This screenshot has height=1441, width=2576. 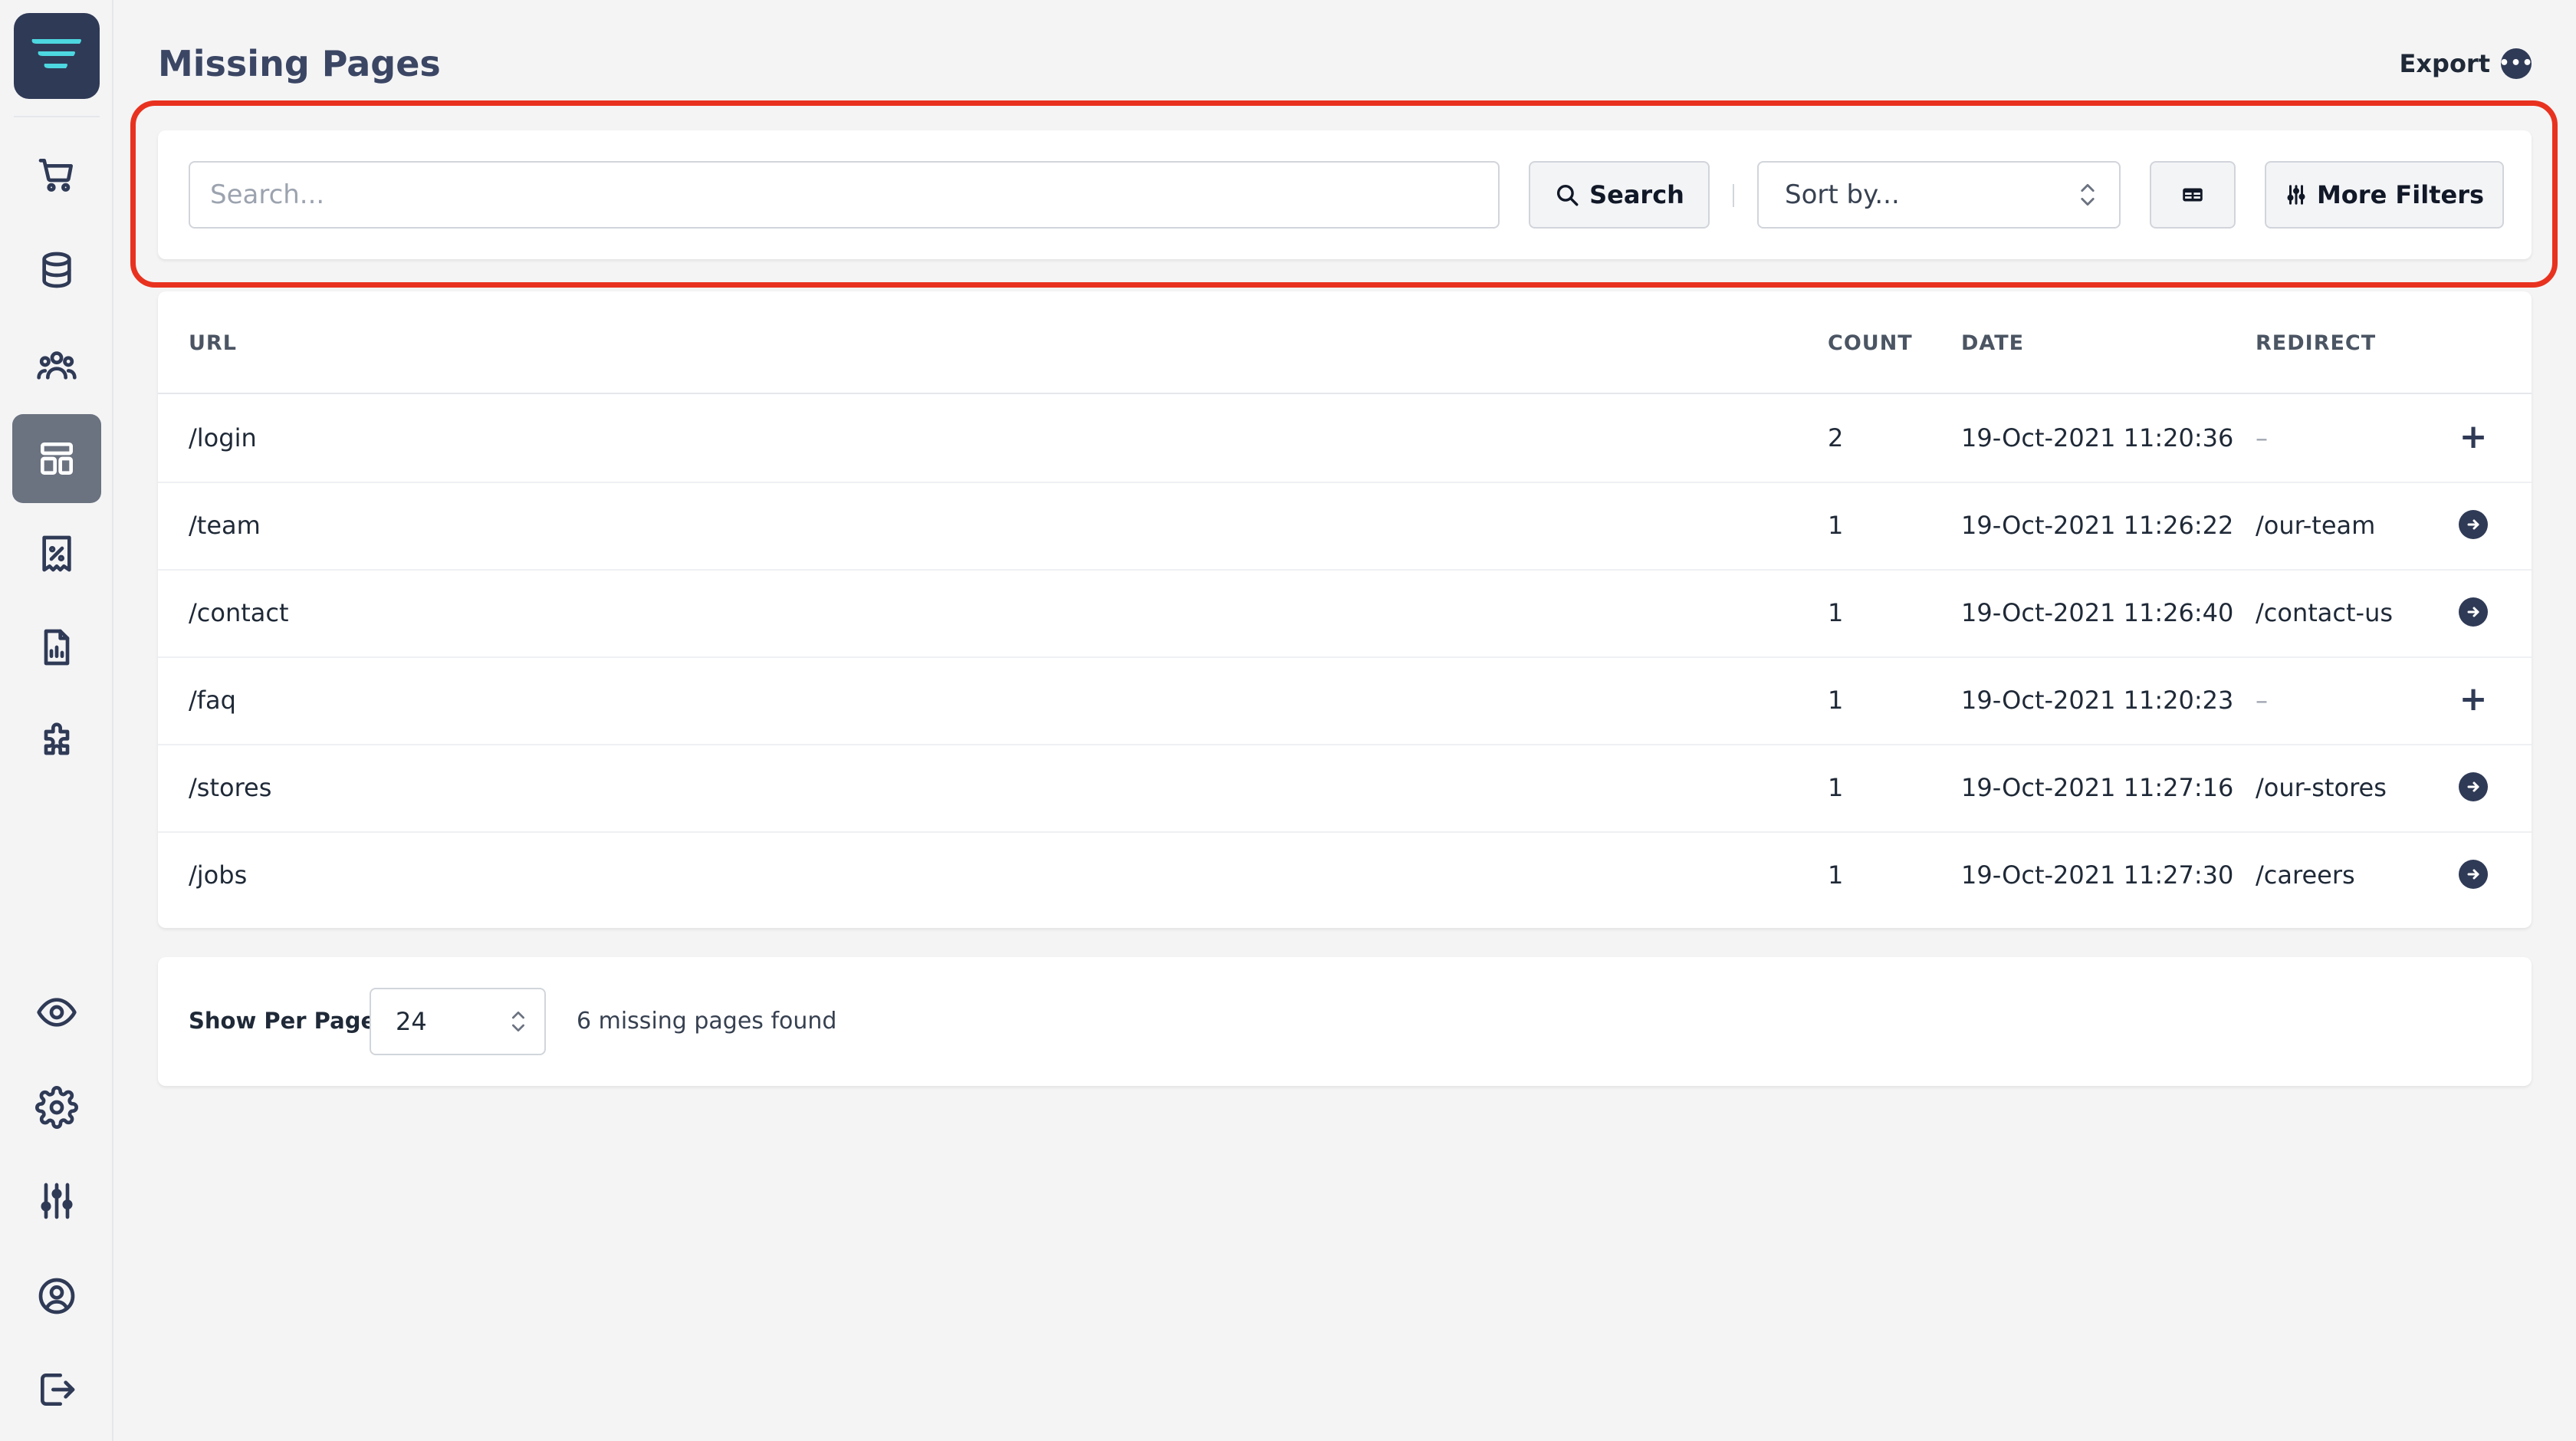 I want to click on user-circle-icon, so click(x=57, y=1296).